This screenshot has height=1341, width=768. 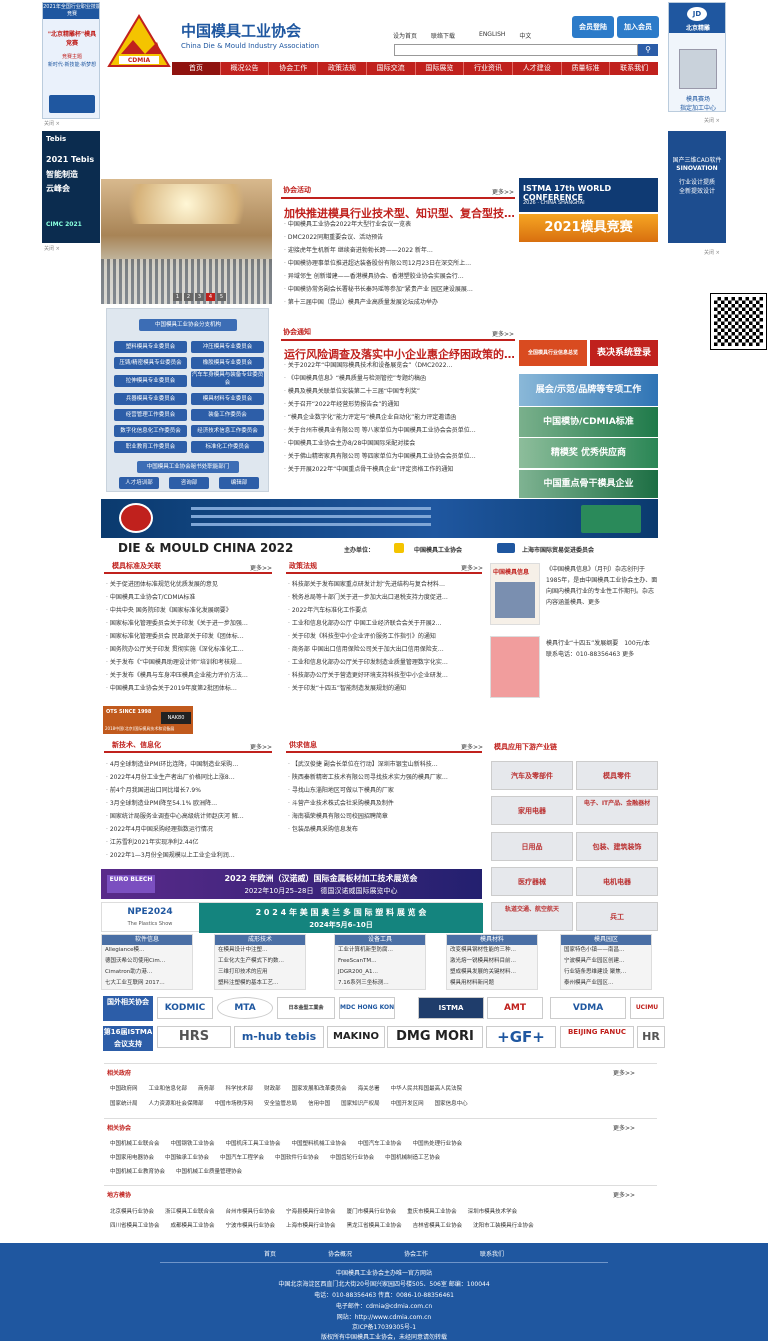 I want to click on pager-1: 1, so click(x=177, y=297).